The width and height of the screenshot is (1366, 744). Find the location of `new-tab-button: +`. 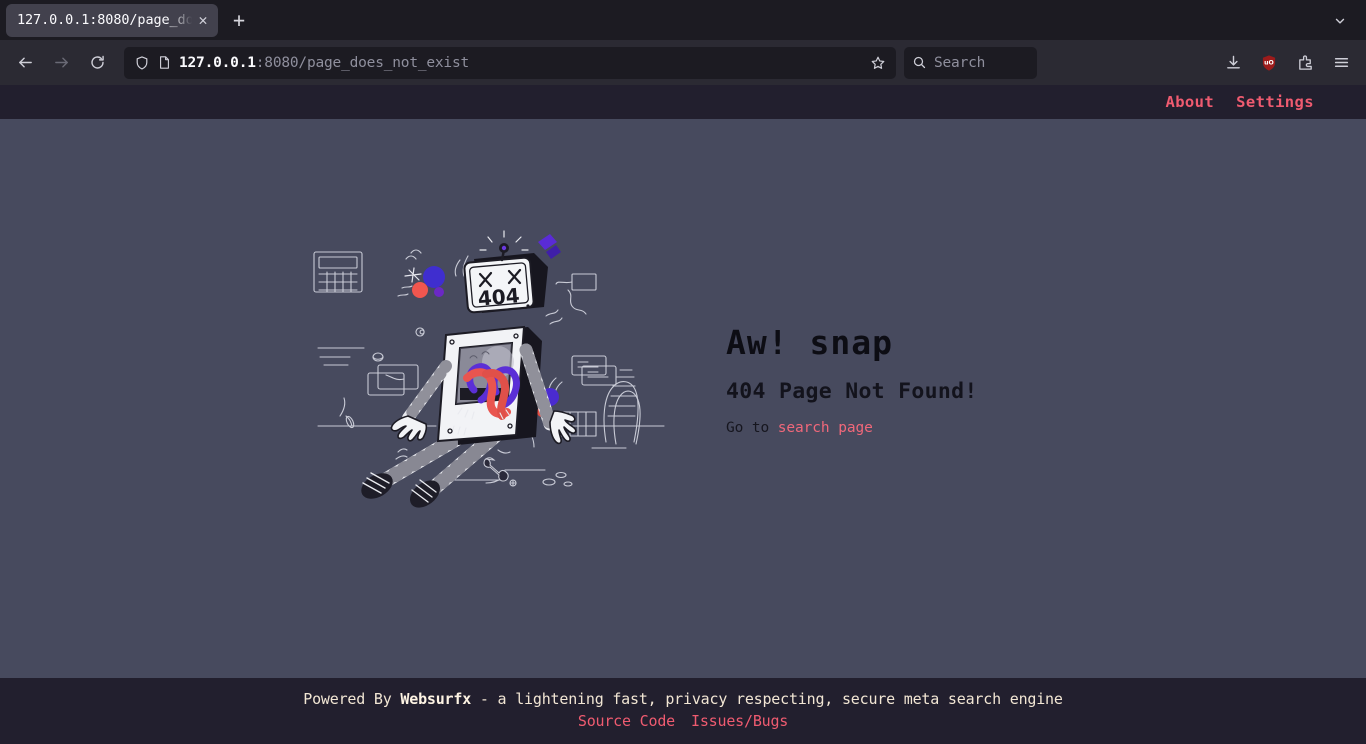

new-tab-button: + is located at coordinates (239, 20).